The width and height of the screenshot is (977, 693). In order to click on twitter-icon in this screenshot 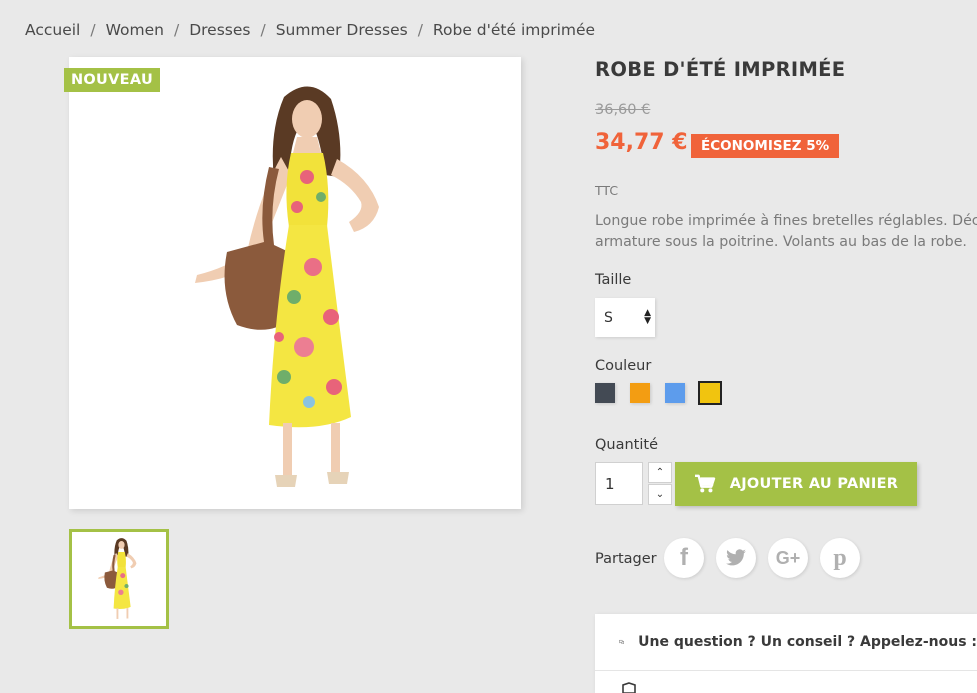, I will do `click(736, 557)`.